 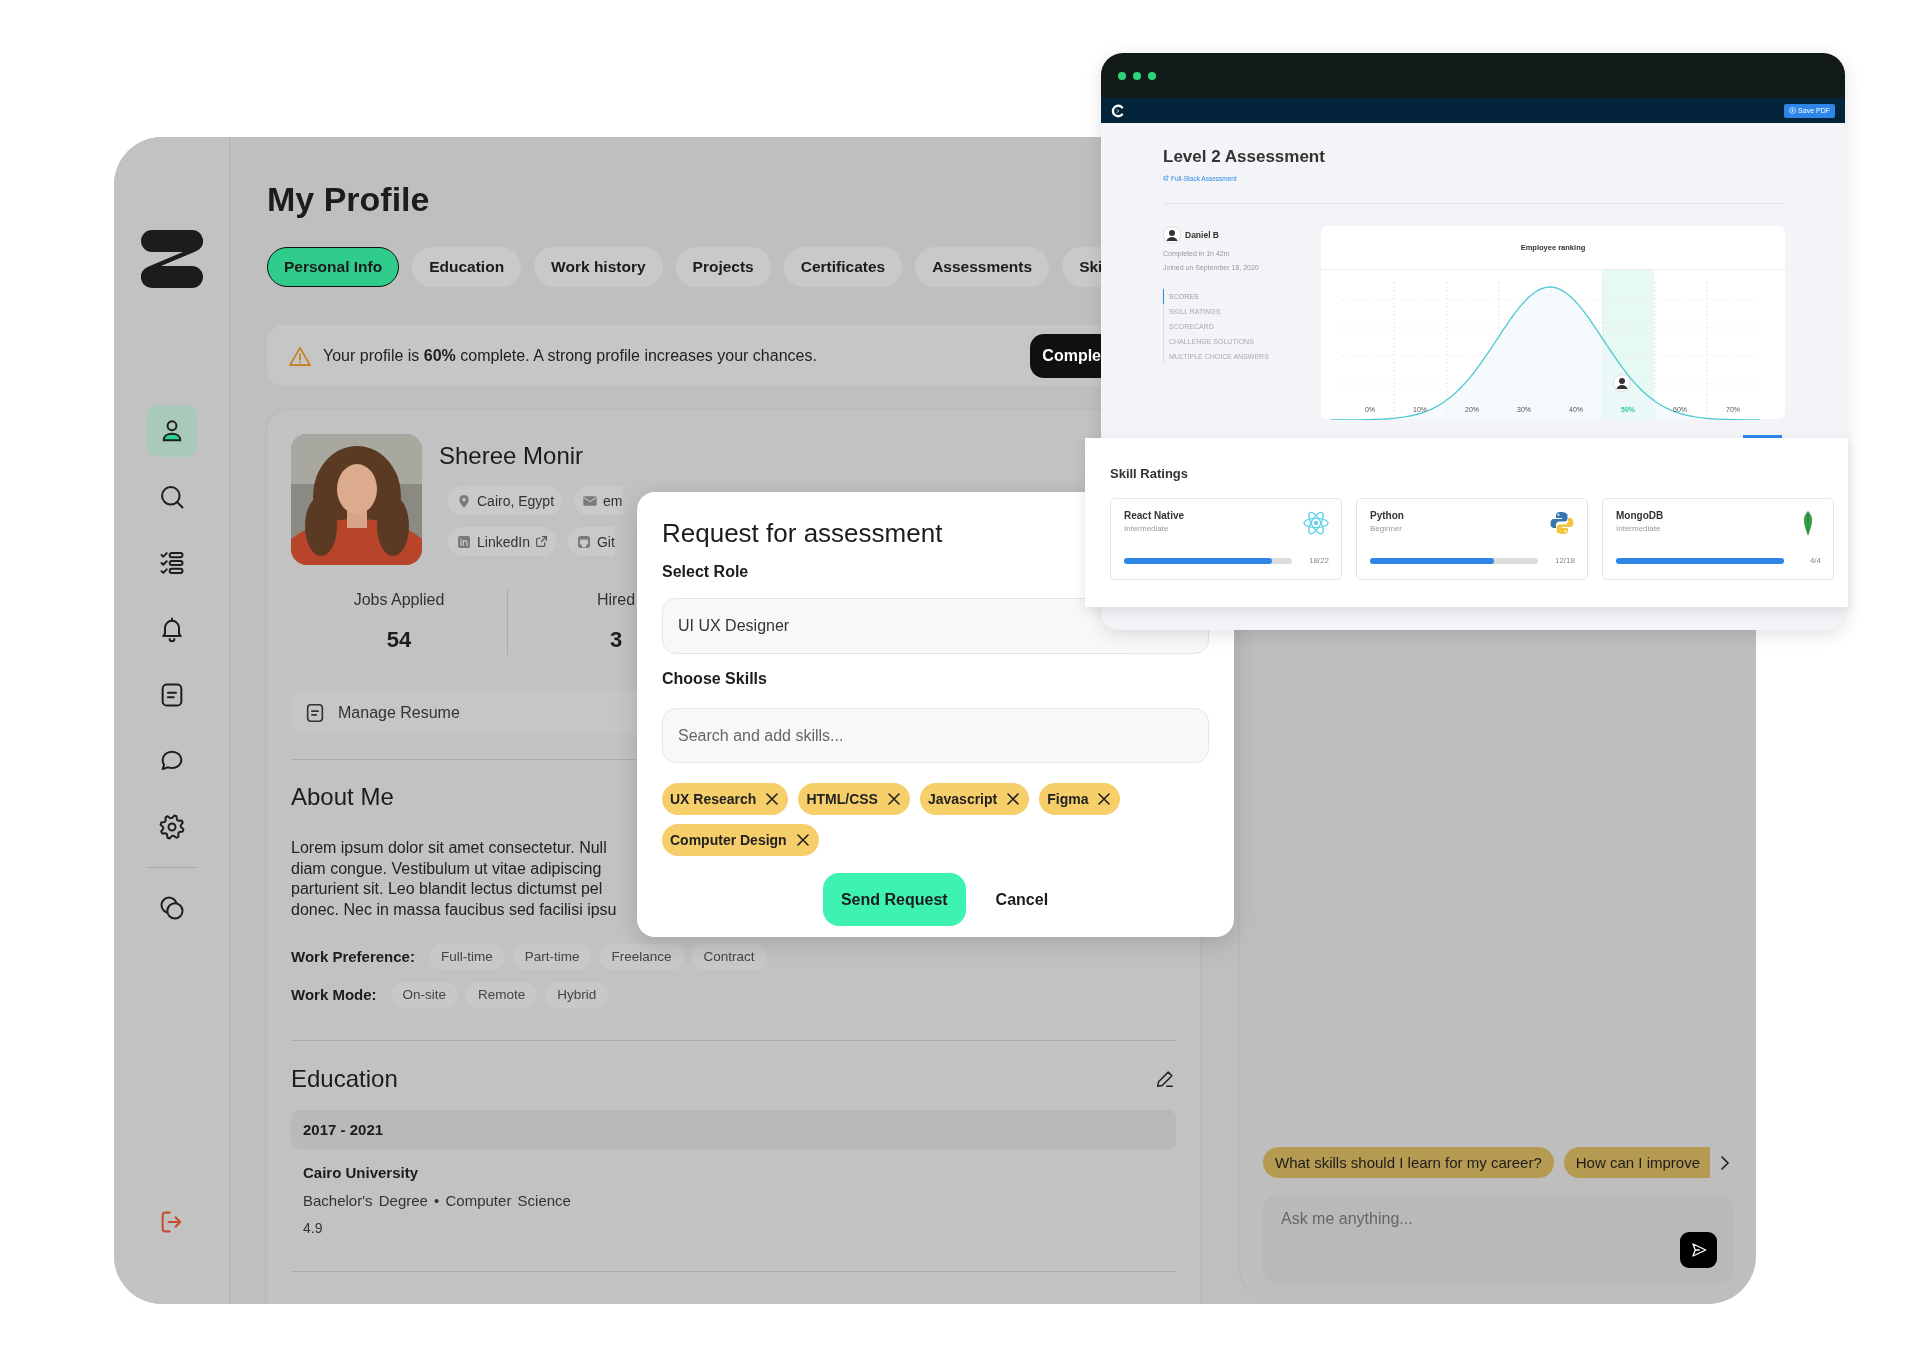 I want to click on skill-tag: HTML/CSS, so click(x=854, y=799).